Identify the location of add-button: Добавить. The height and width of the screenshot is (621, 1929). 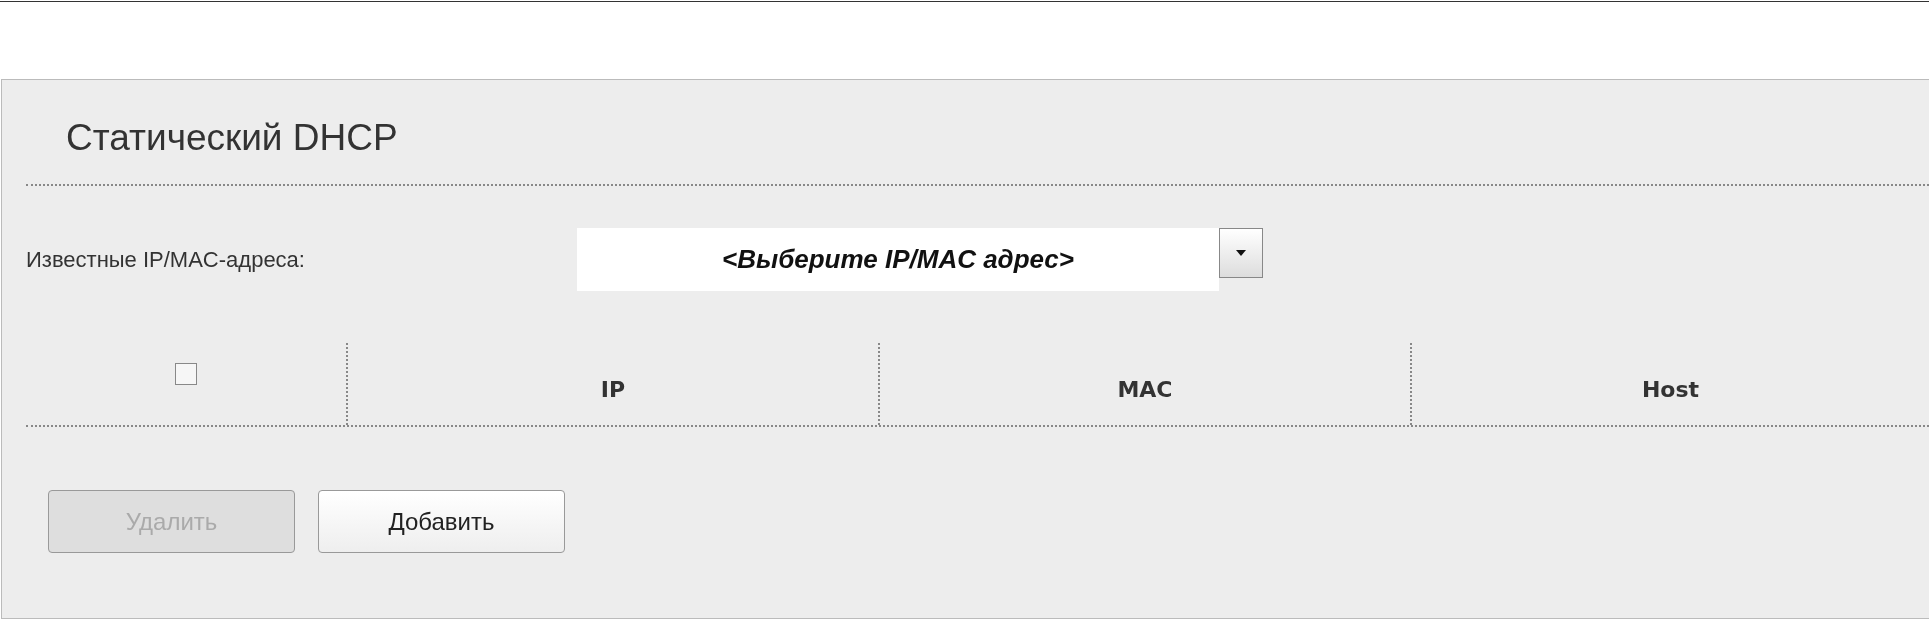
(441, 521).